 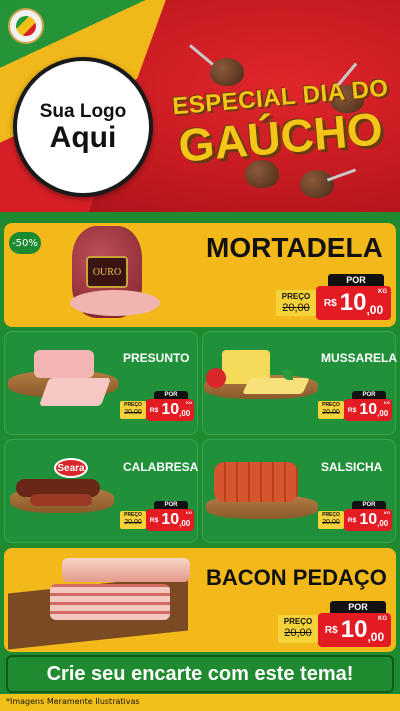 What do you see at coordinates (26, 26) in the screenshot?
I see `gaucho-emblem-icon` at bounding box center [26, 26].